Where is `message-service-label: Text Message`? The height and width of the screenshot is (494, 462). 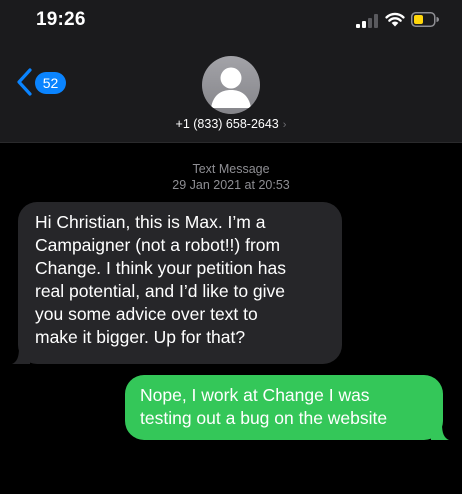
message-service-label: Text Message is located at coordinates (231, 169).